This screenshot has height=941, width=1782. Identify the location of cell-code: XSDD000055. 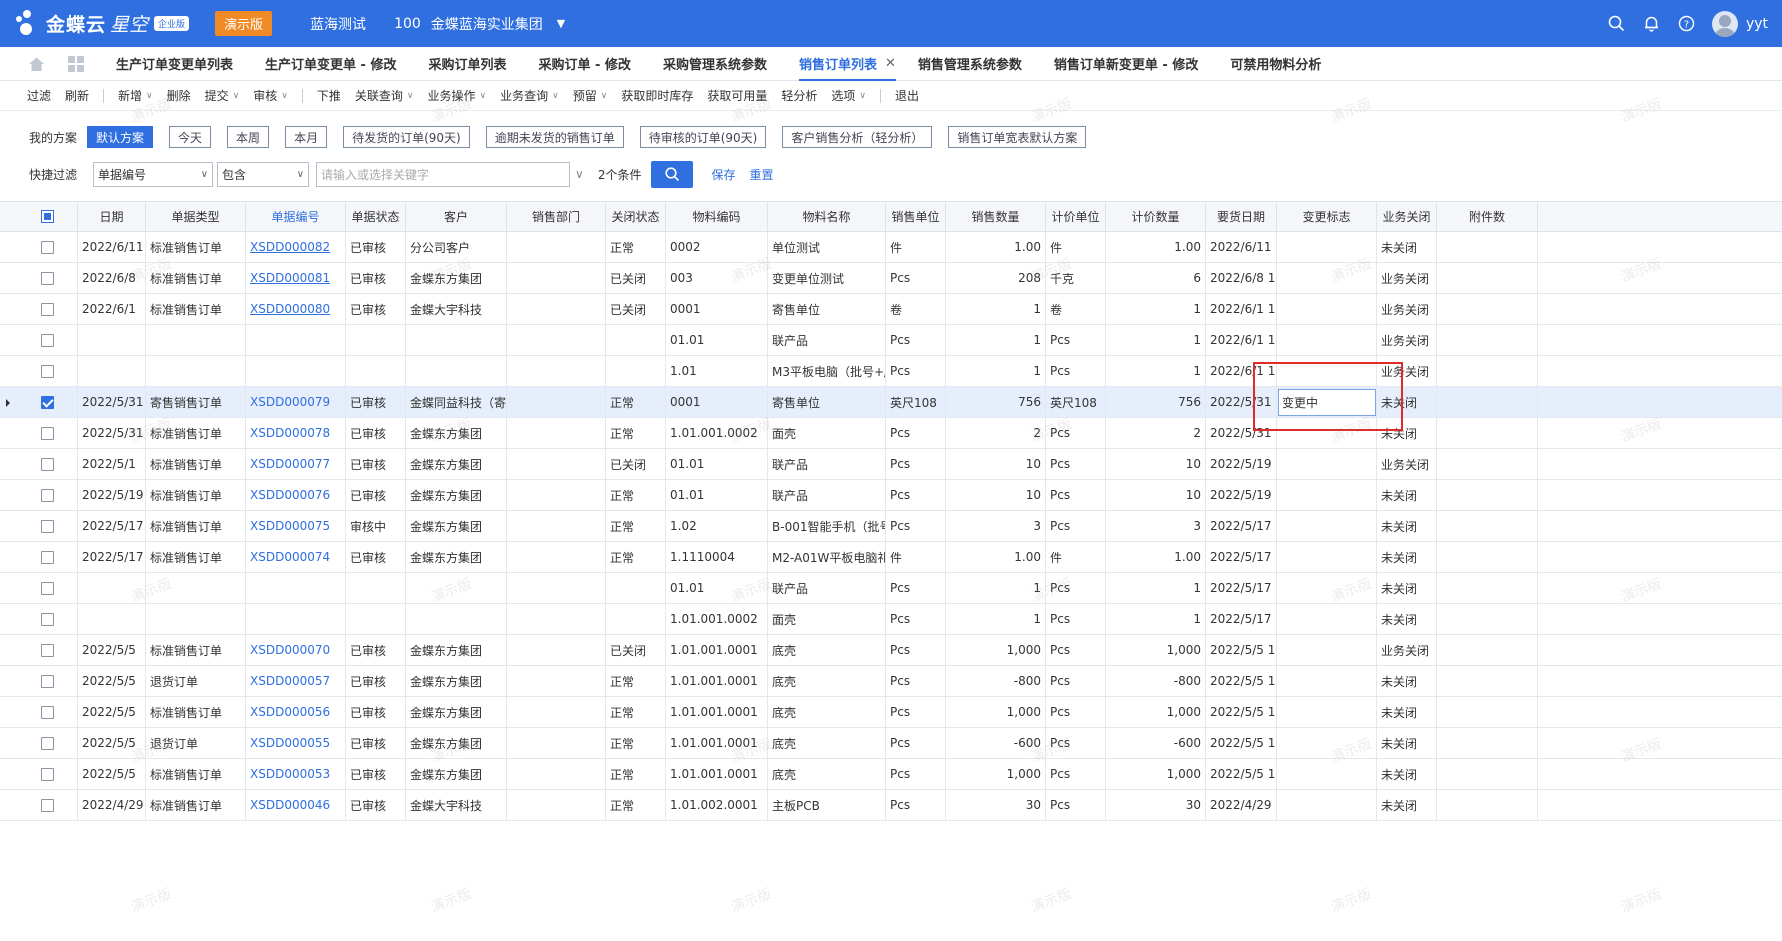
(296, 743).